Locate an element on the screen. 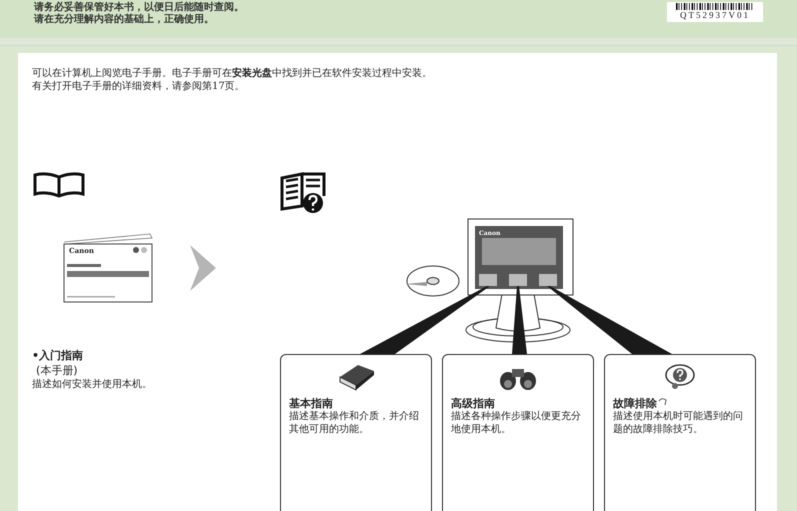 Image resolution: width=797 pixels, height=511 pixels. question-bubble-icon is located at coordinates (680, 377).